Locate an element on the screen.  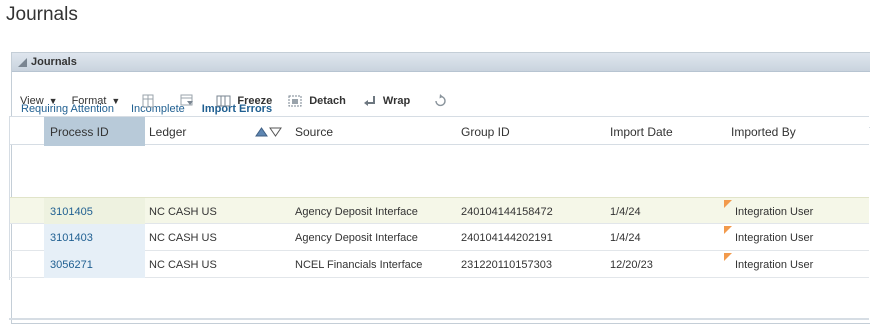
header-imported-by-label: Imported By is located at coordinates (763, 131).